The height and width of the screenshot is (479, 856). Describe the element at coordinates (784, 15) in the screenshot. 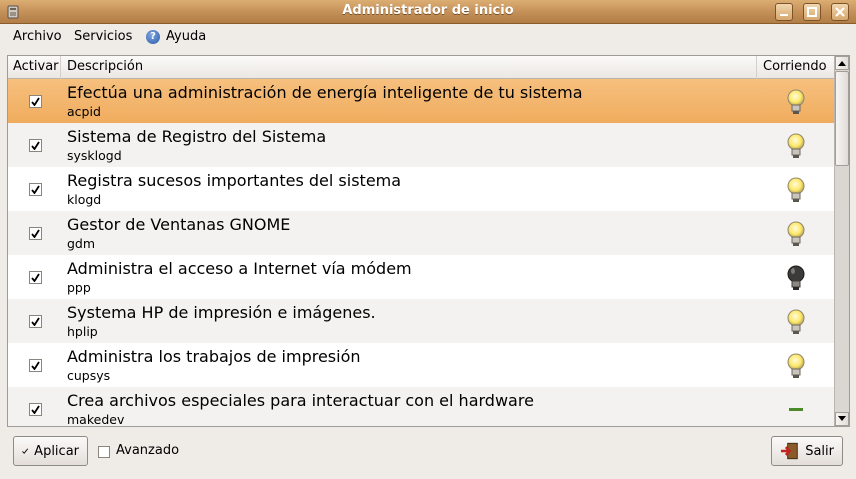

I see `minimize-icon` at that location.